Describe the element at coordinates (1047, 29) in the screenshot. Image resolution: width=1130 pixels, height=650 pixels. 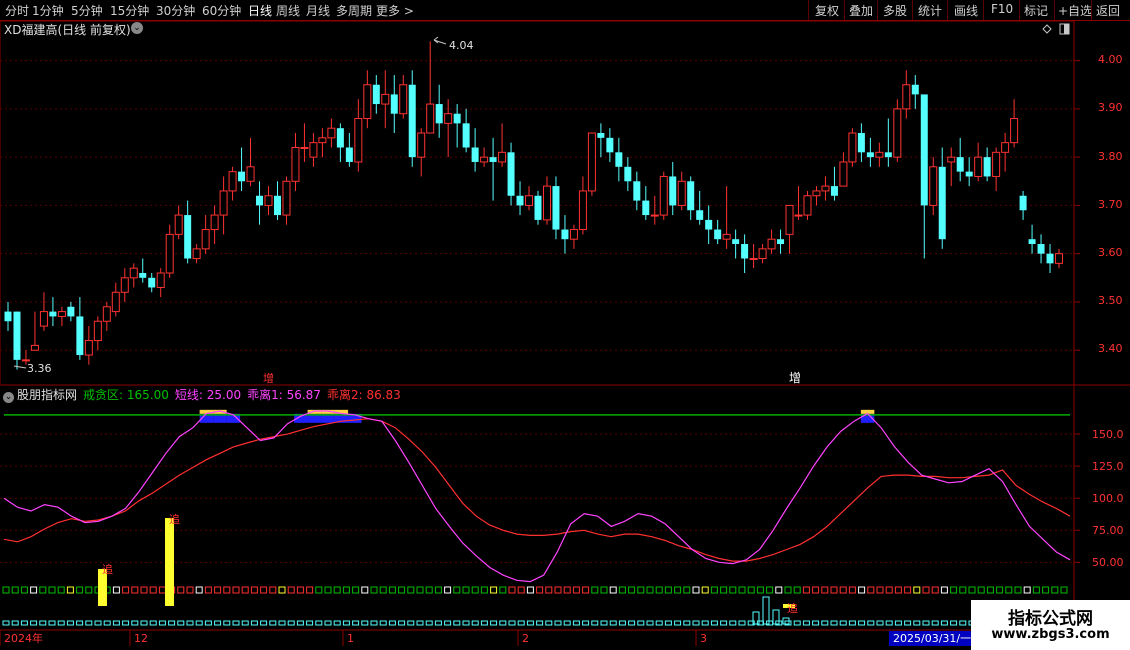
I see `diamond-icon` at that location.